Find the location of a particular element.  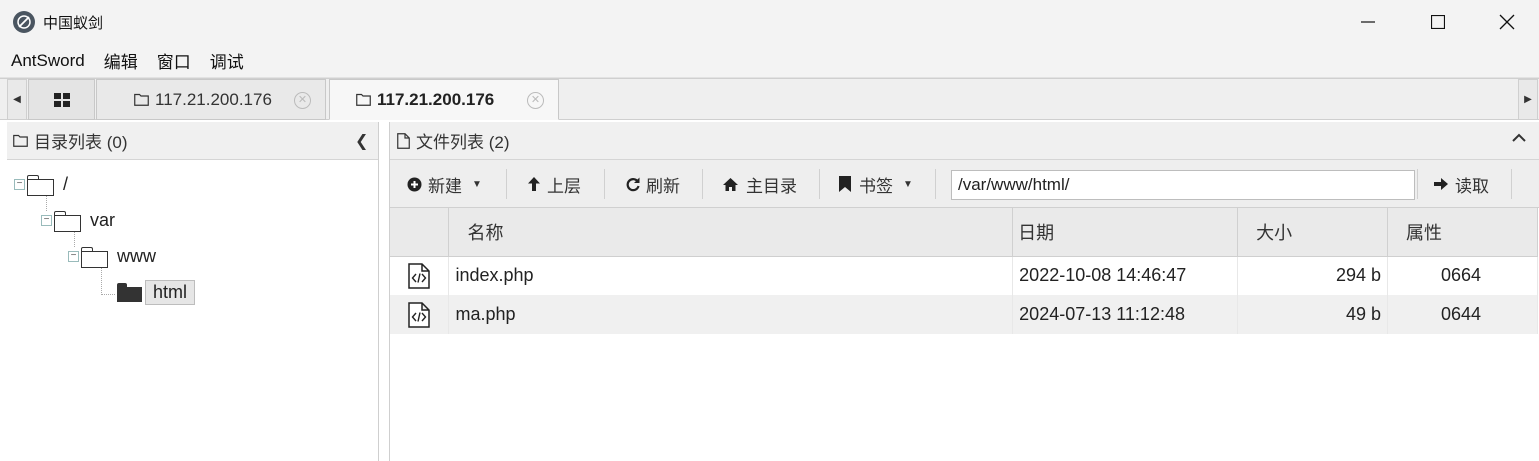

maximize-button is located at coordinates (1438, 22).